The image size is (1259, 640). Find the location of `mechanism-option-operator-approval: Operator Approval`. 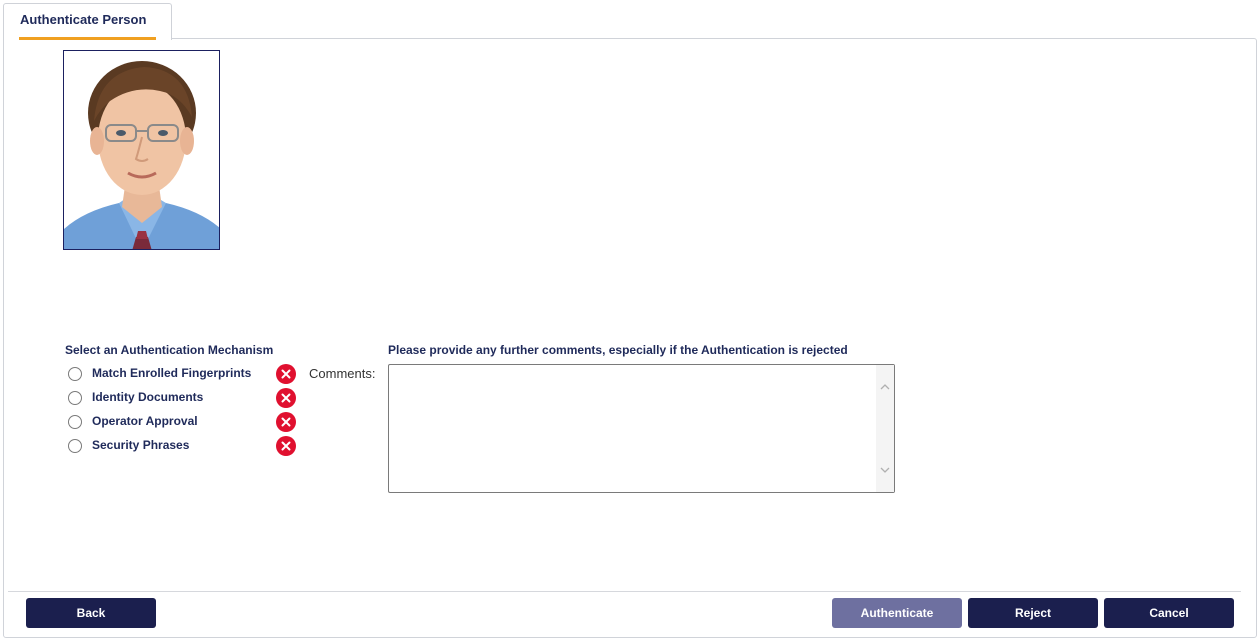

mechanism-option-operator-approval: Operator Approval is located at coordinates (188, 424).